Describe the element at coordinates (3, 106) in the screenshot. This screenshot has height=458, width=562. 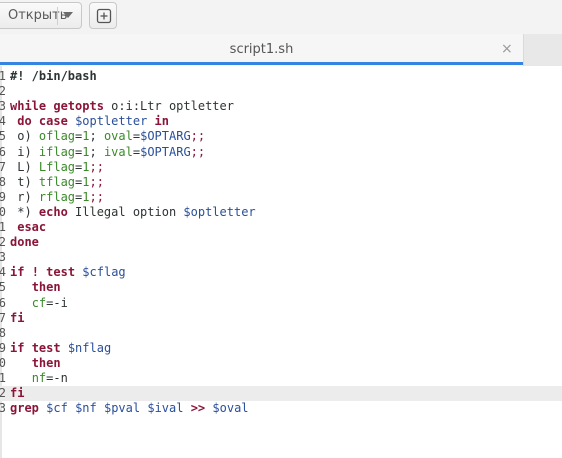
I see `line-number: 3` at that location.